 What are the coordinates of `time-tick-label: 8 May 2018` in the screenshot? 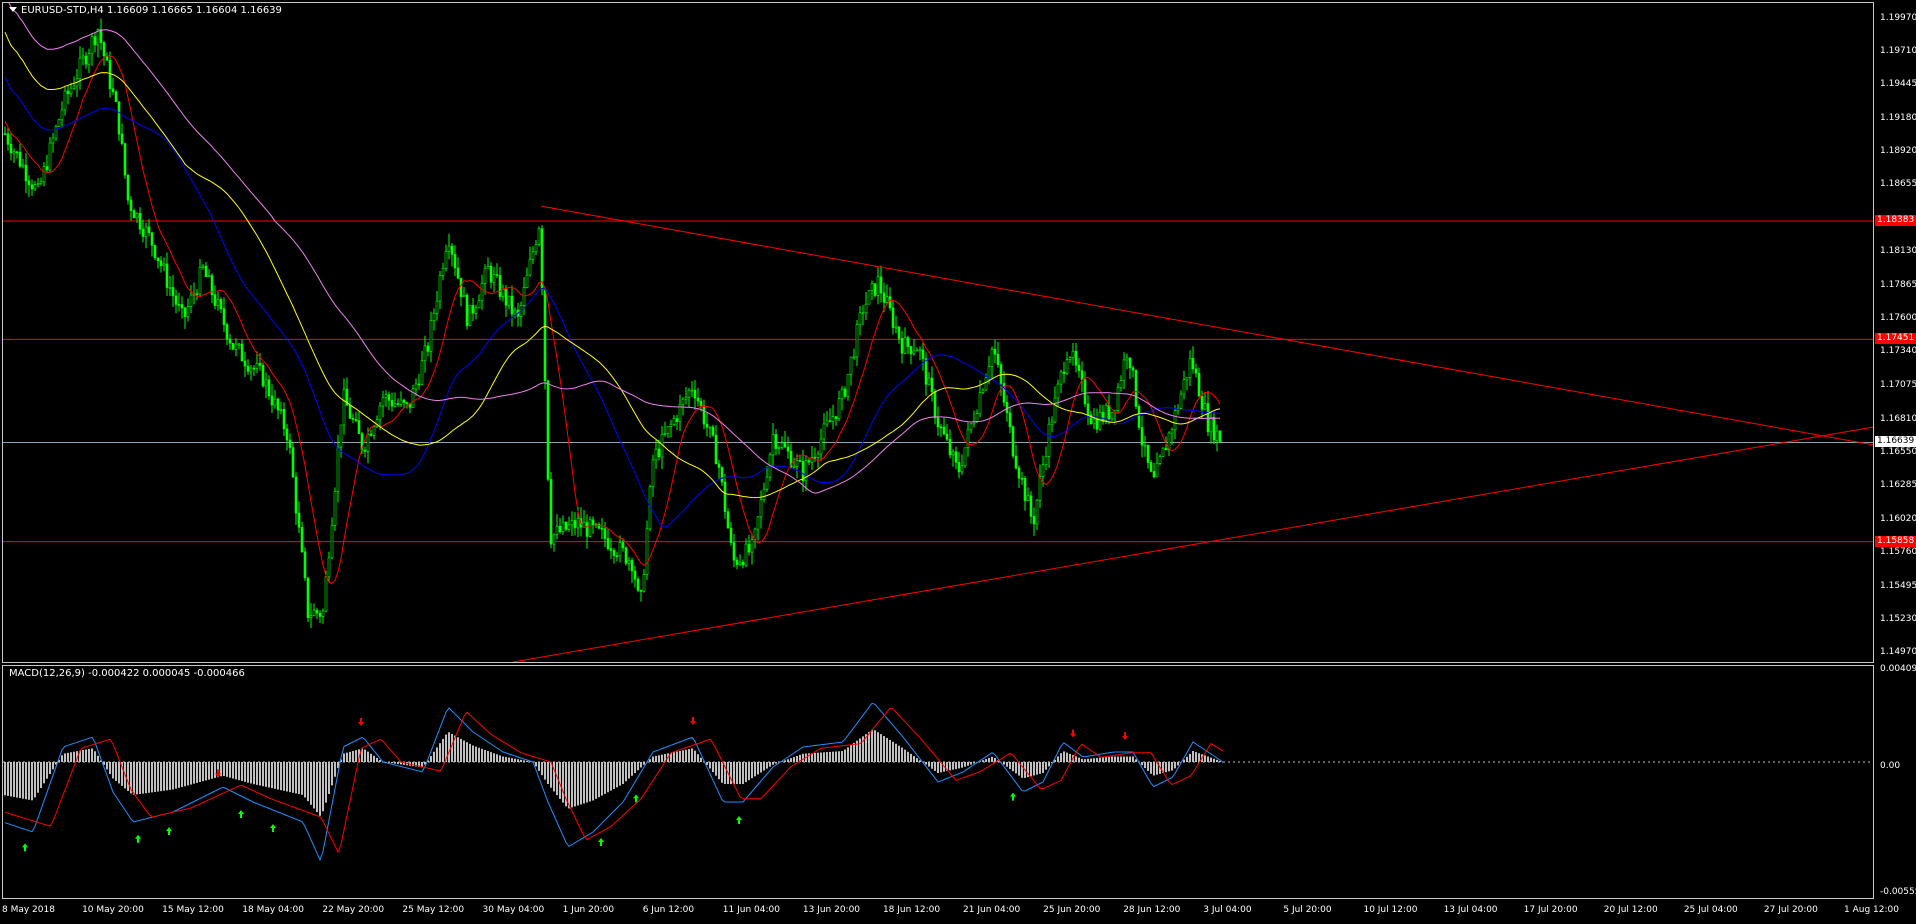 It's located at (28, 910).